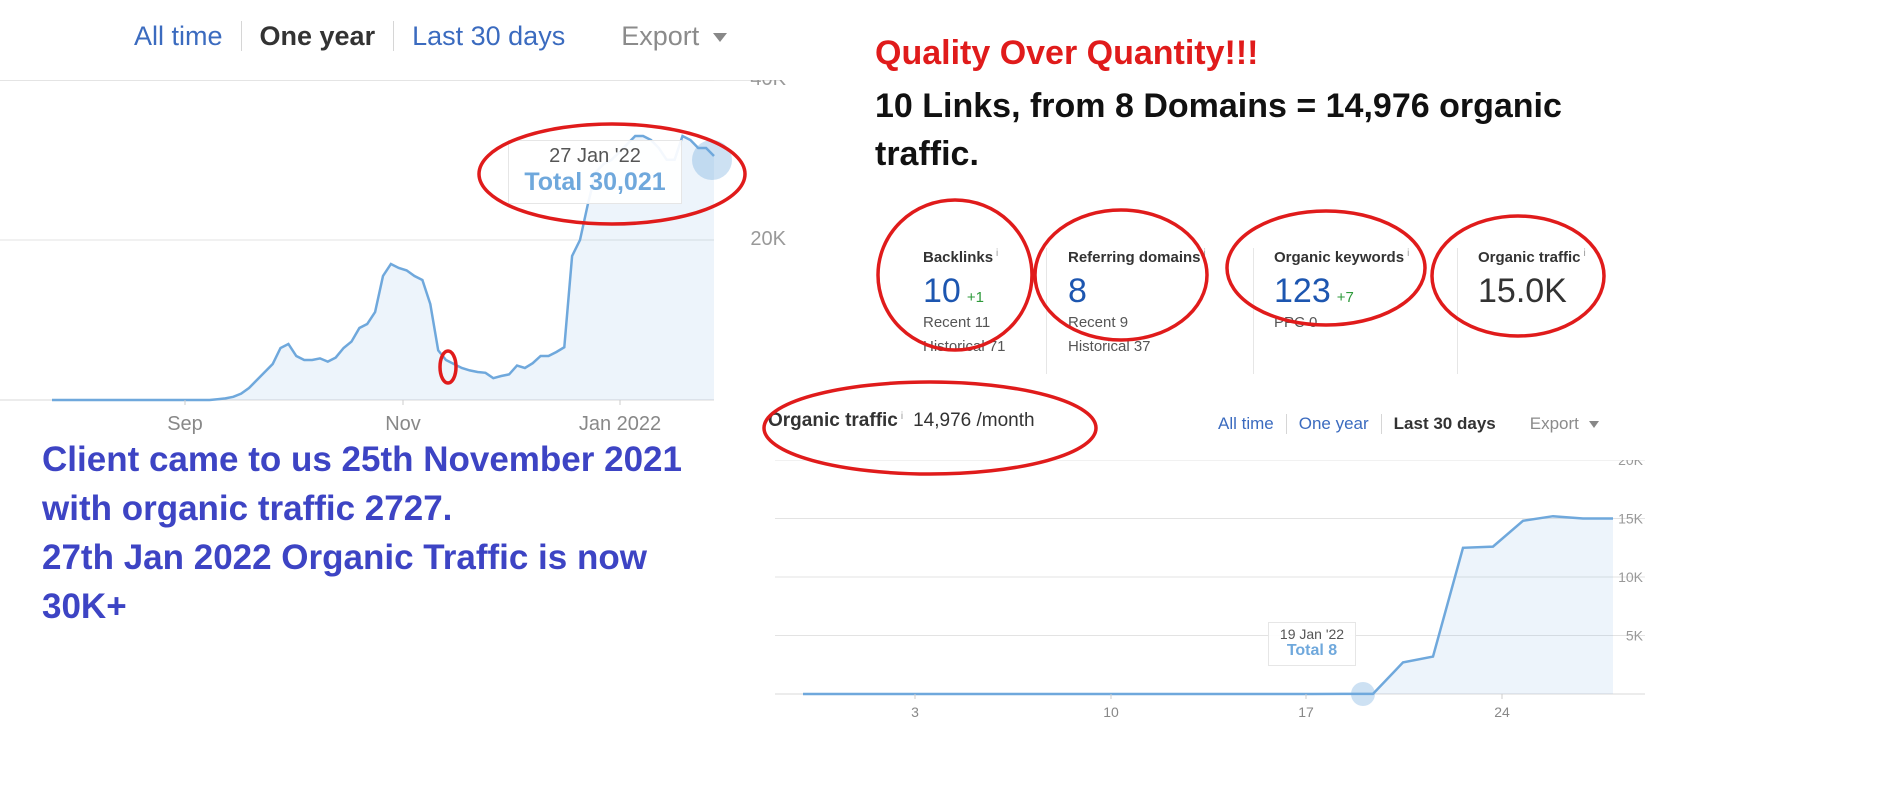  I want to click on left-range-tabs: All time One year Last 30 days Export, so click(390, 36).